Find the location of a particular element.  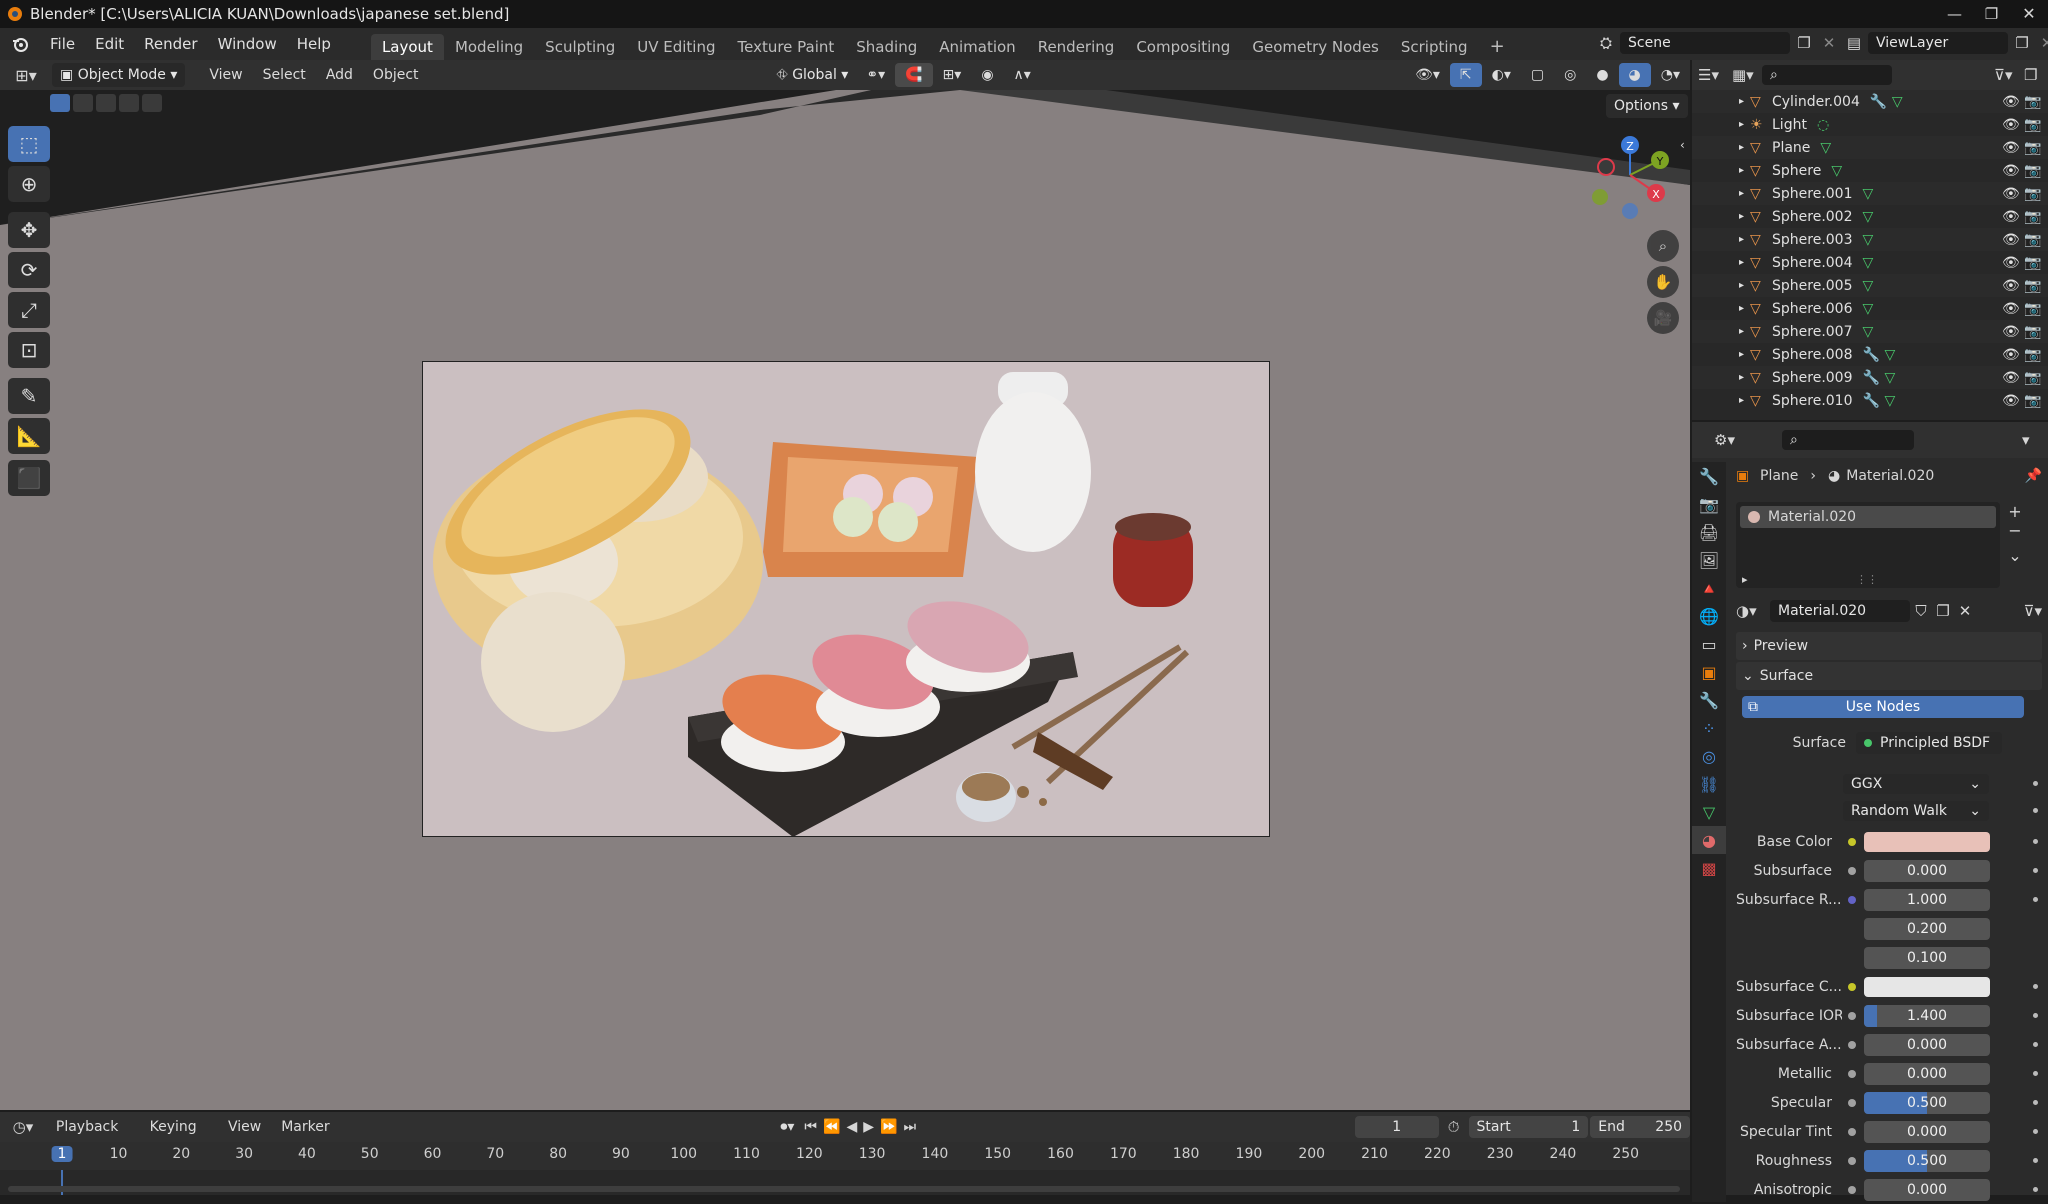

outliner-row: ▸ ▽ Sphere.007 ▽ 👁 📷 is located at coordinates (1870, 331).